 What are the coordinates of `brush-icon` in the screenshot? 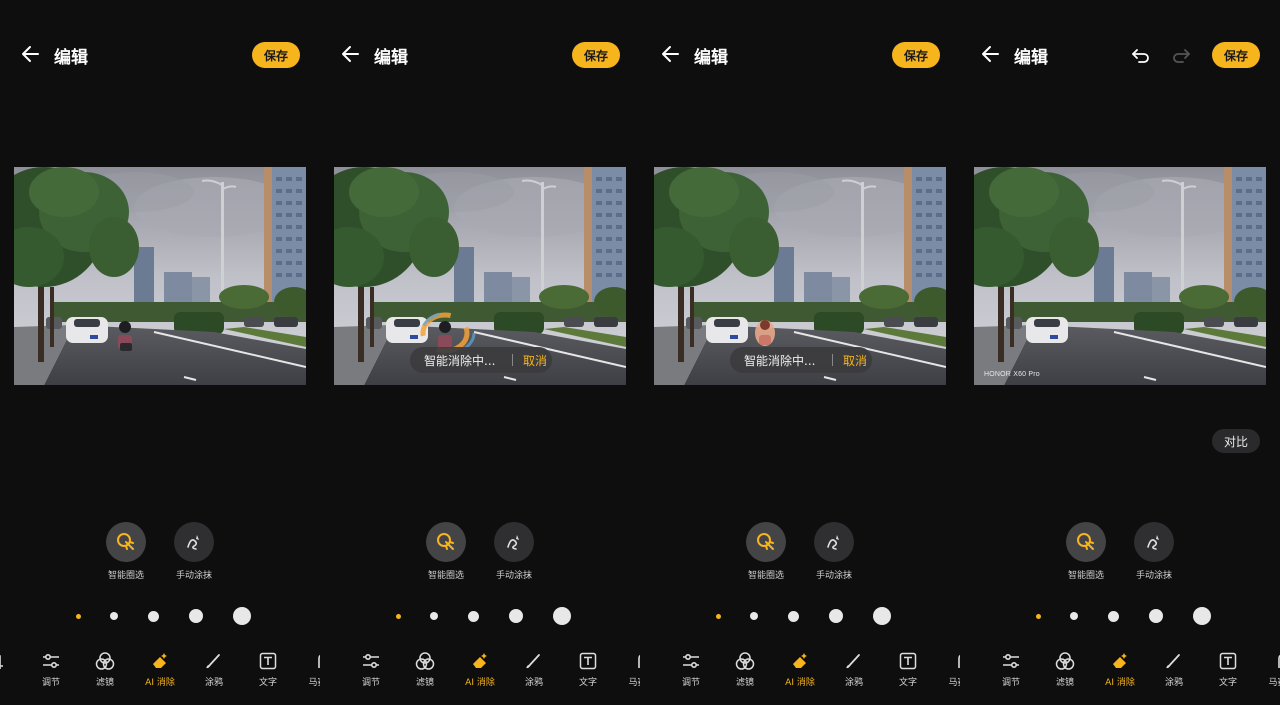 It's located at (533, 661).